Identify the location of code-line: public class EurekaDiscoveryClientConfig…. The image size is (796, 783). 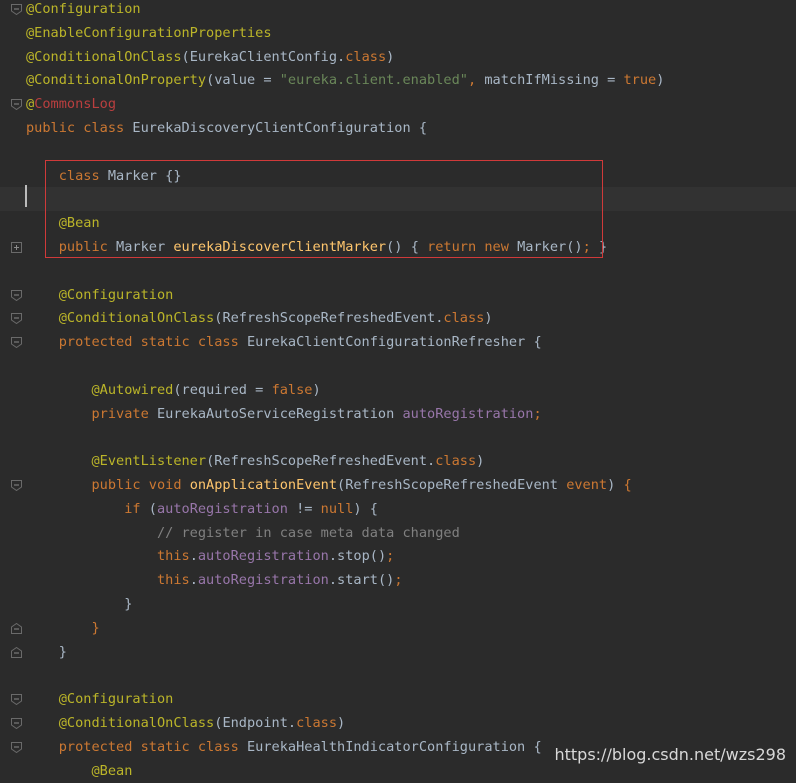
(398, 128).